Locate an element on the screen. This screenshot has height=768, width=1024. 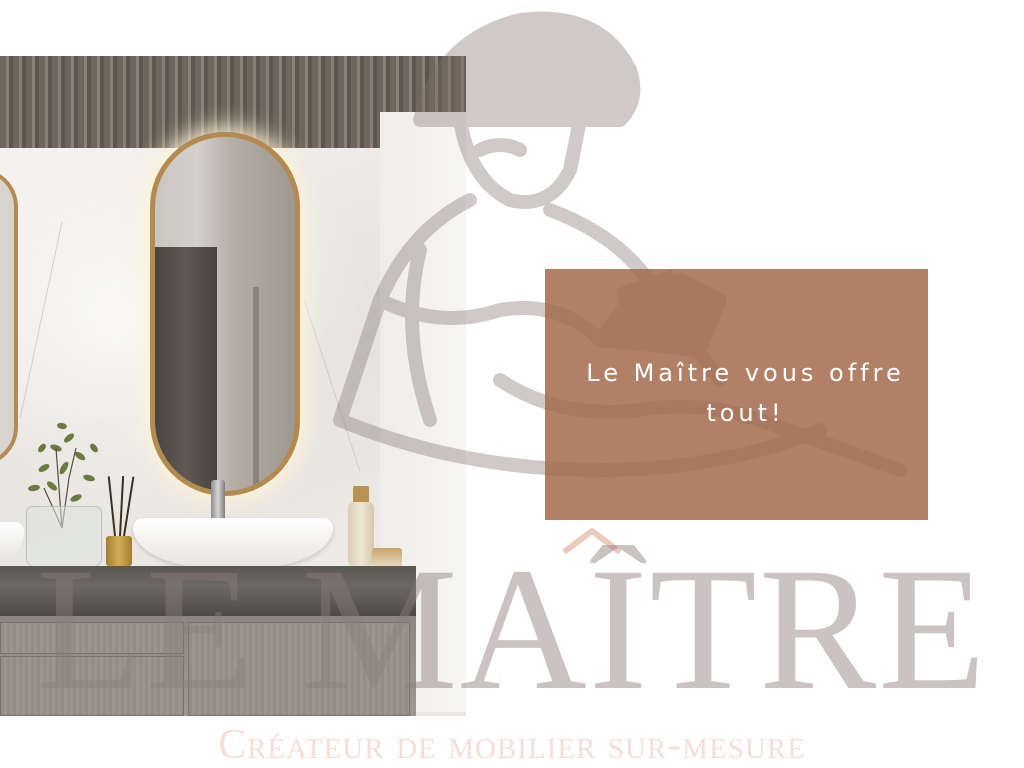
reflected-rail is located at coordinates (256, 389).